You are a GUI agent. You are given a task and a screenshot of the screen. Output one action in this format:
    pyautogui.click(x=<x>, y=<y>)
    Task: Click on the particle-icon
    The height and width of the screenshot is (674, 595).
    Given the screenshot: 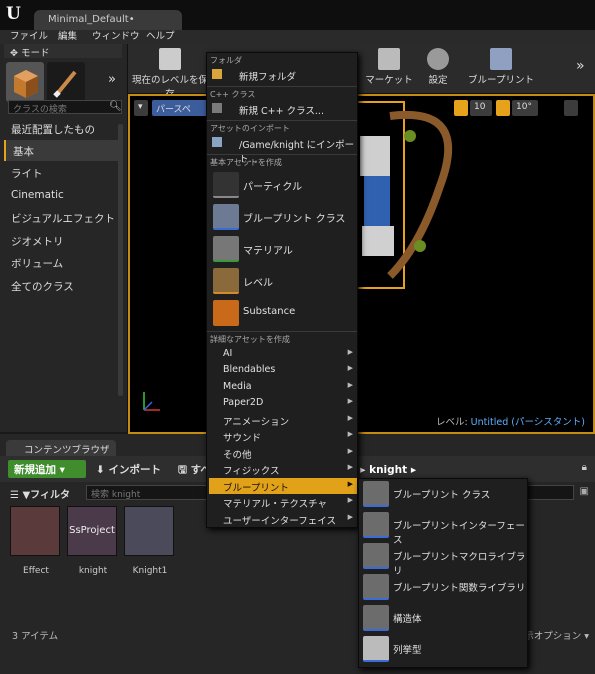 What is the action you would take?
    pyautogui.click(x=226, y=185)
    